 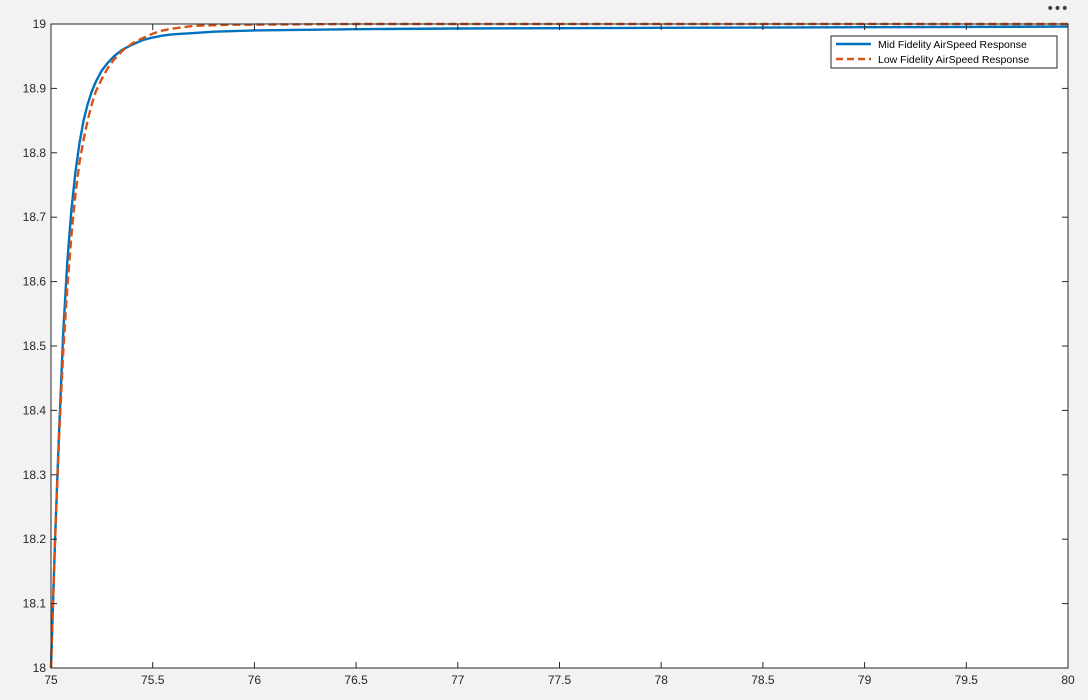 What do you see at coordinates (458, 680) in the screenshot?
I see `x-tick-label: 77` at bounding box center [458, 680].